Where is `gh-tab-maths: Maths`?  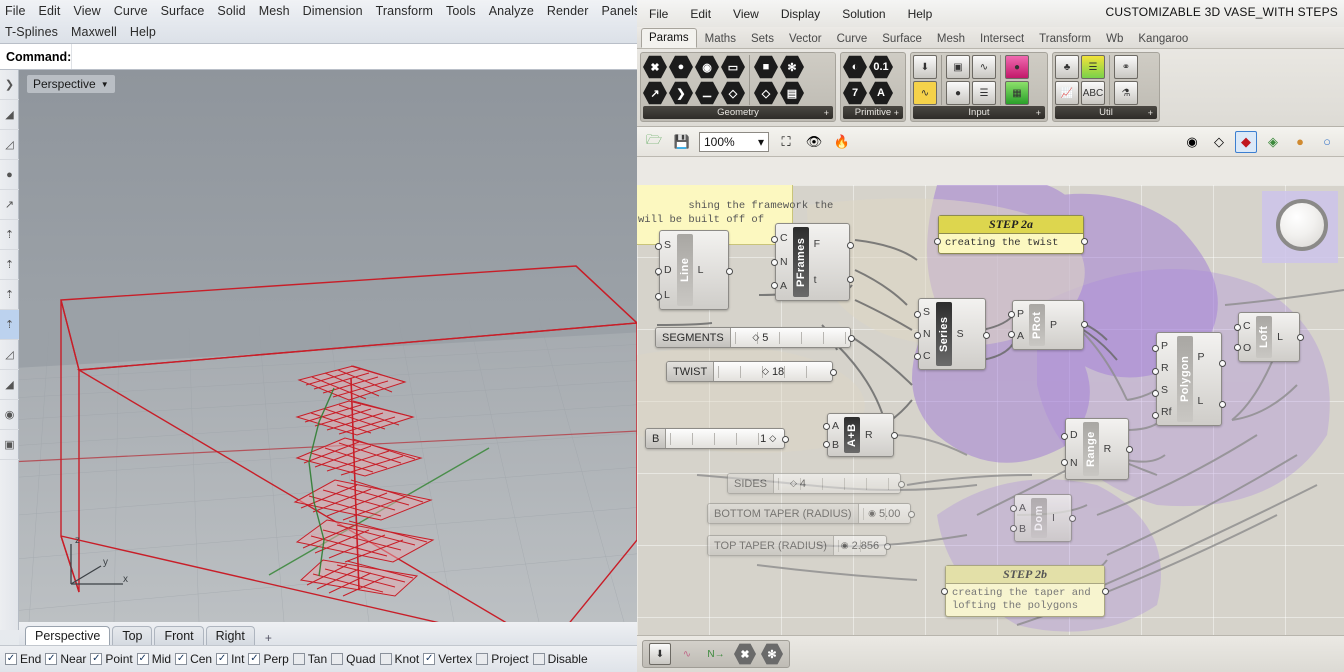
gh-tab-maths: Maths is located at coordinates (720, 38).